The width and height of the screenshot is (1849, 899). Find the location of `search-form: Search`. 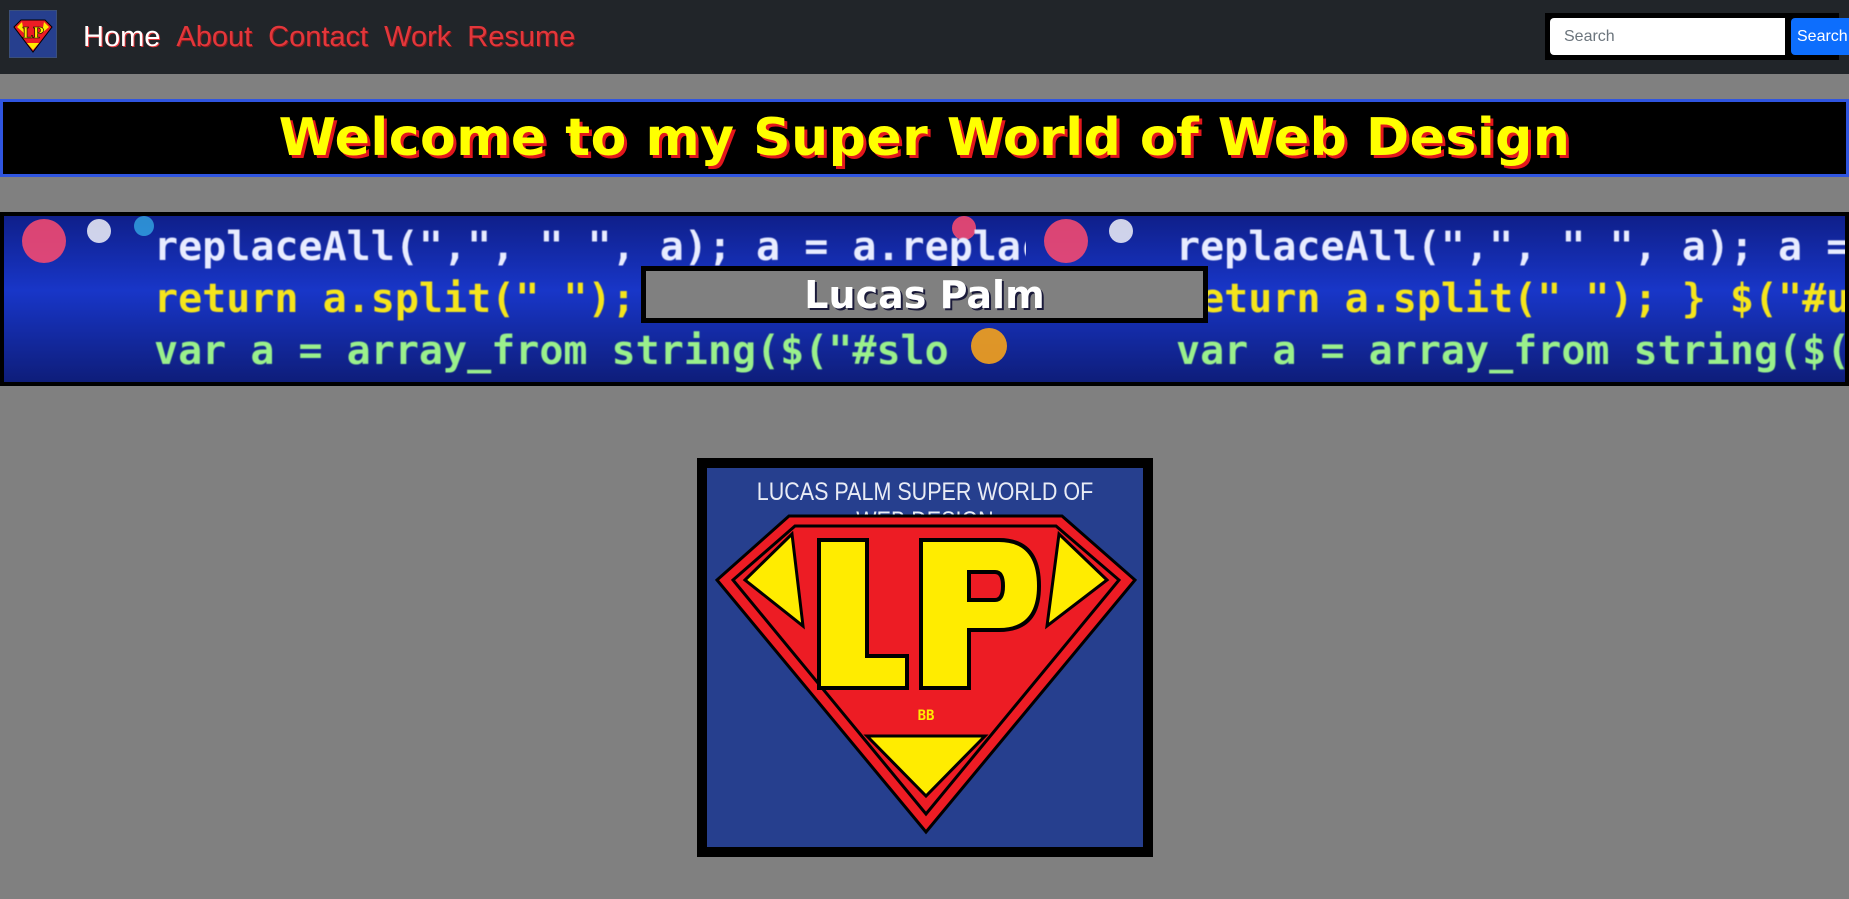

search-form: Search is located at coordinates (1697, 36).